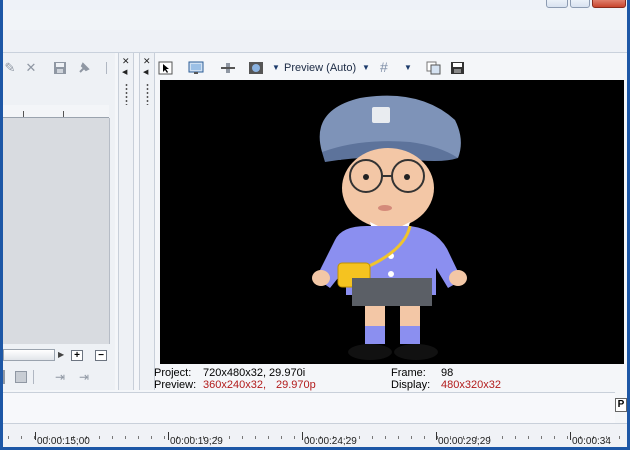 This screenshot has height=450, width=630. What do you see at coordinates (63, 441) in the screenshot?
I see `timeline-tick-label: 00:00:15;00` at bounding box center [63, 441].